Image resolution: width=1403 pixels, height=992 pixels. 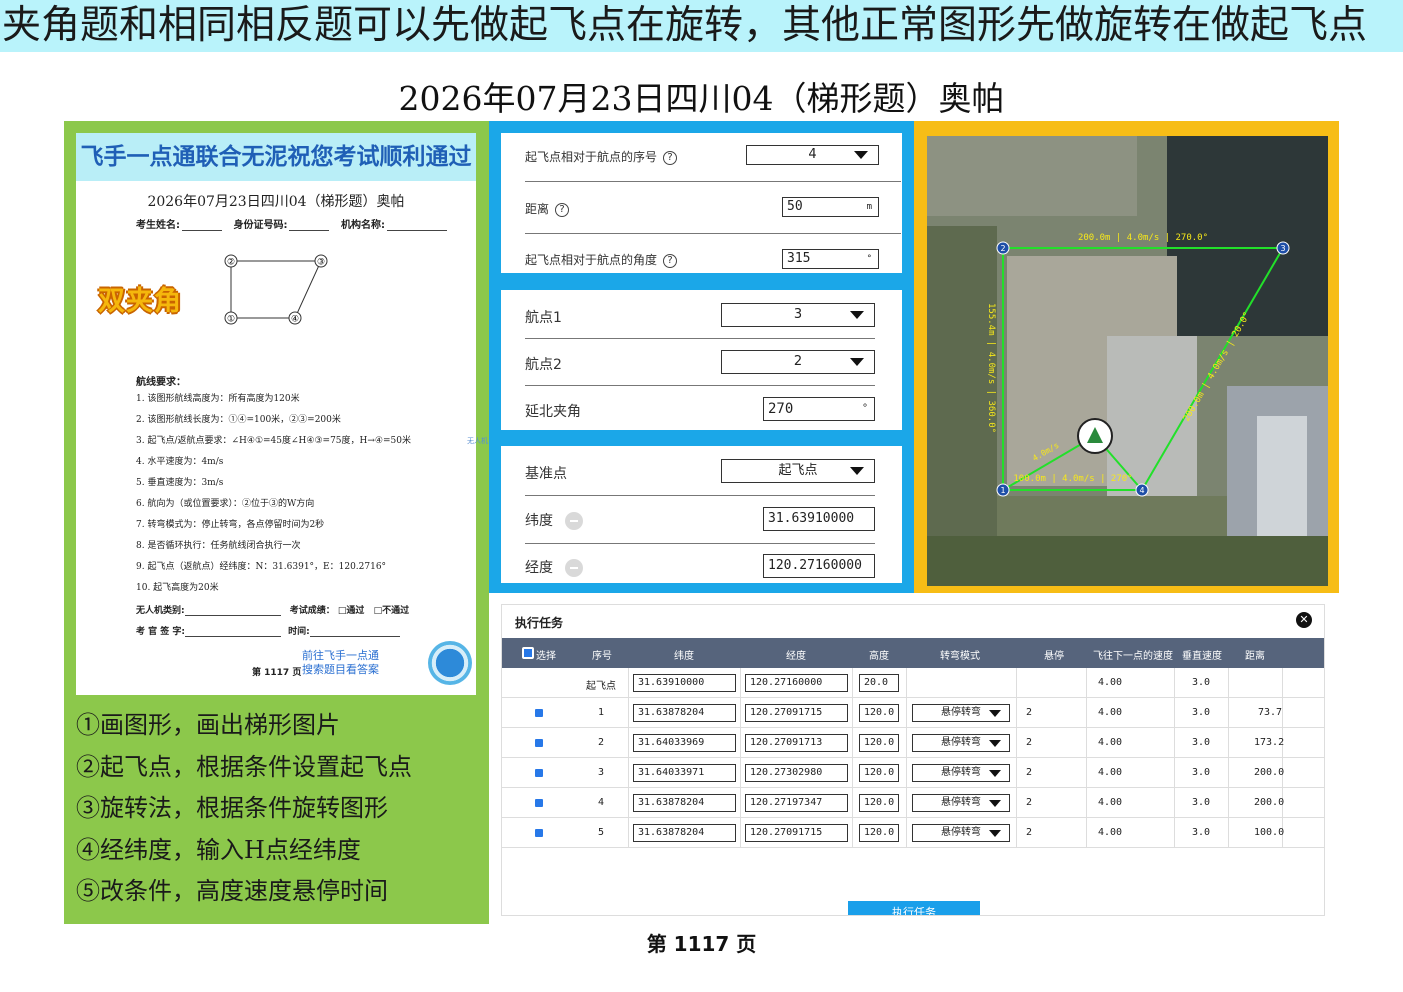 I want to click on doc-candidate-fields: 考生姓名: 身份证号码: 机构名称:, so click(x=295, y=223).